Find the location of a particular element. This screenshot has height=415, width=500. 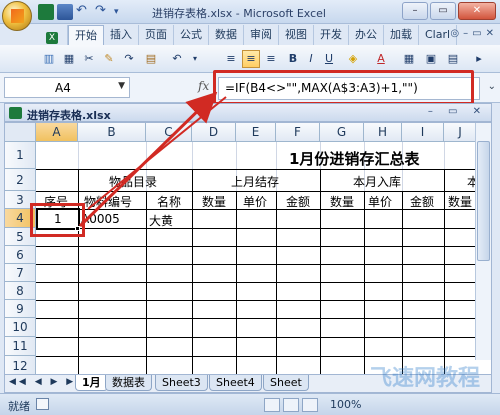

status-bar: 就绪 100% is located at coordinates (250, 404).